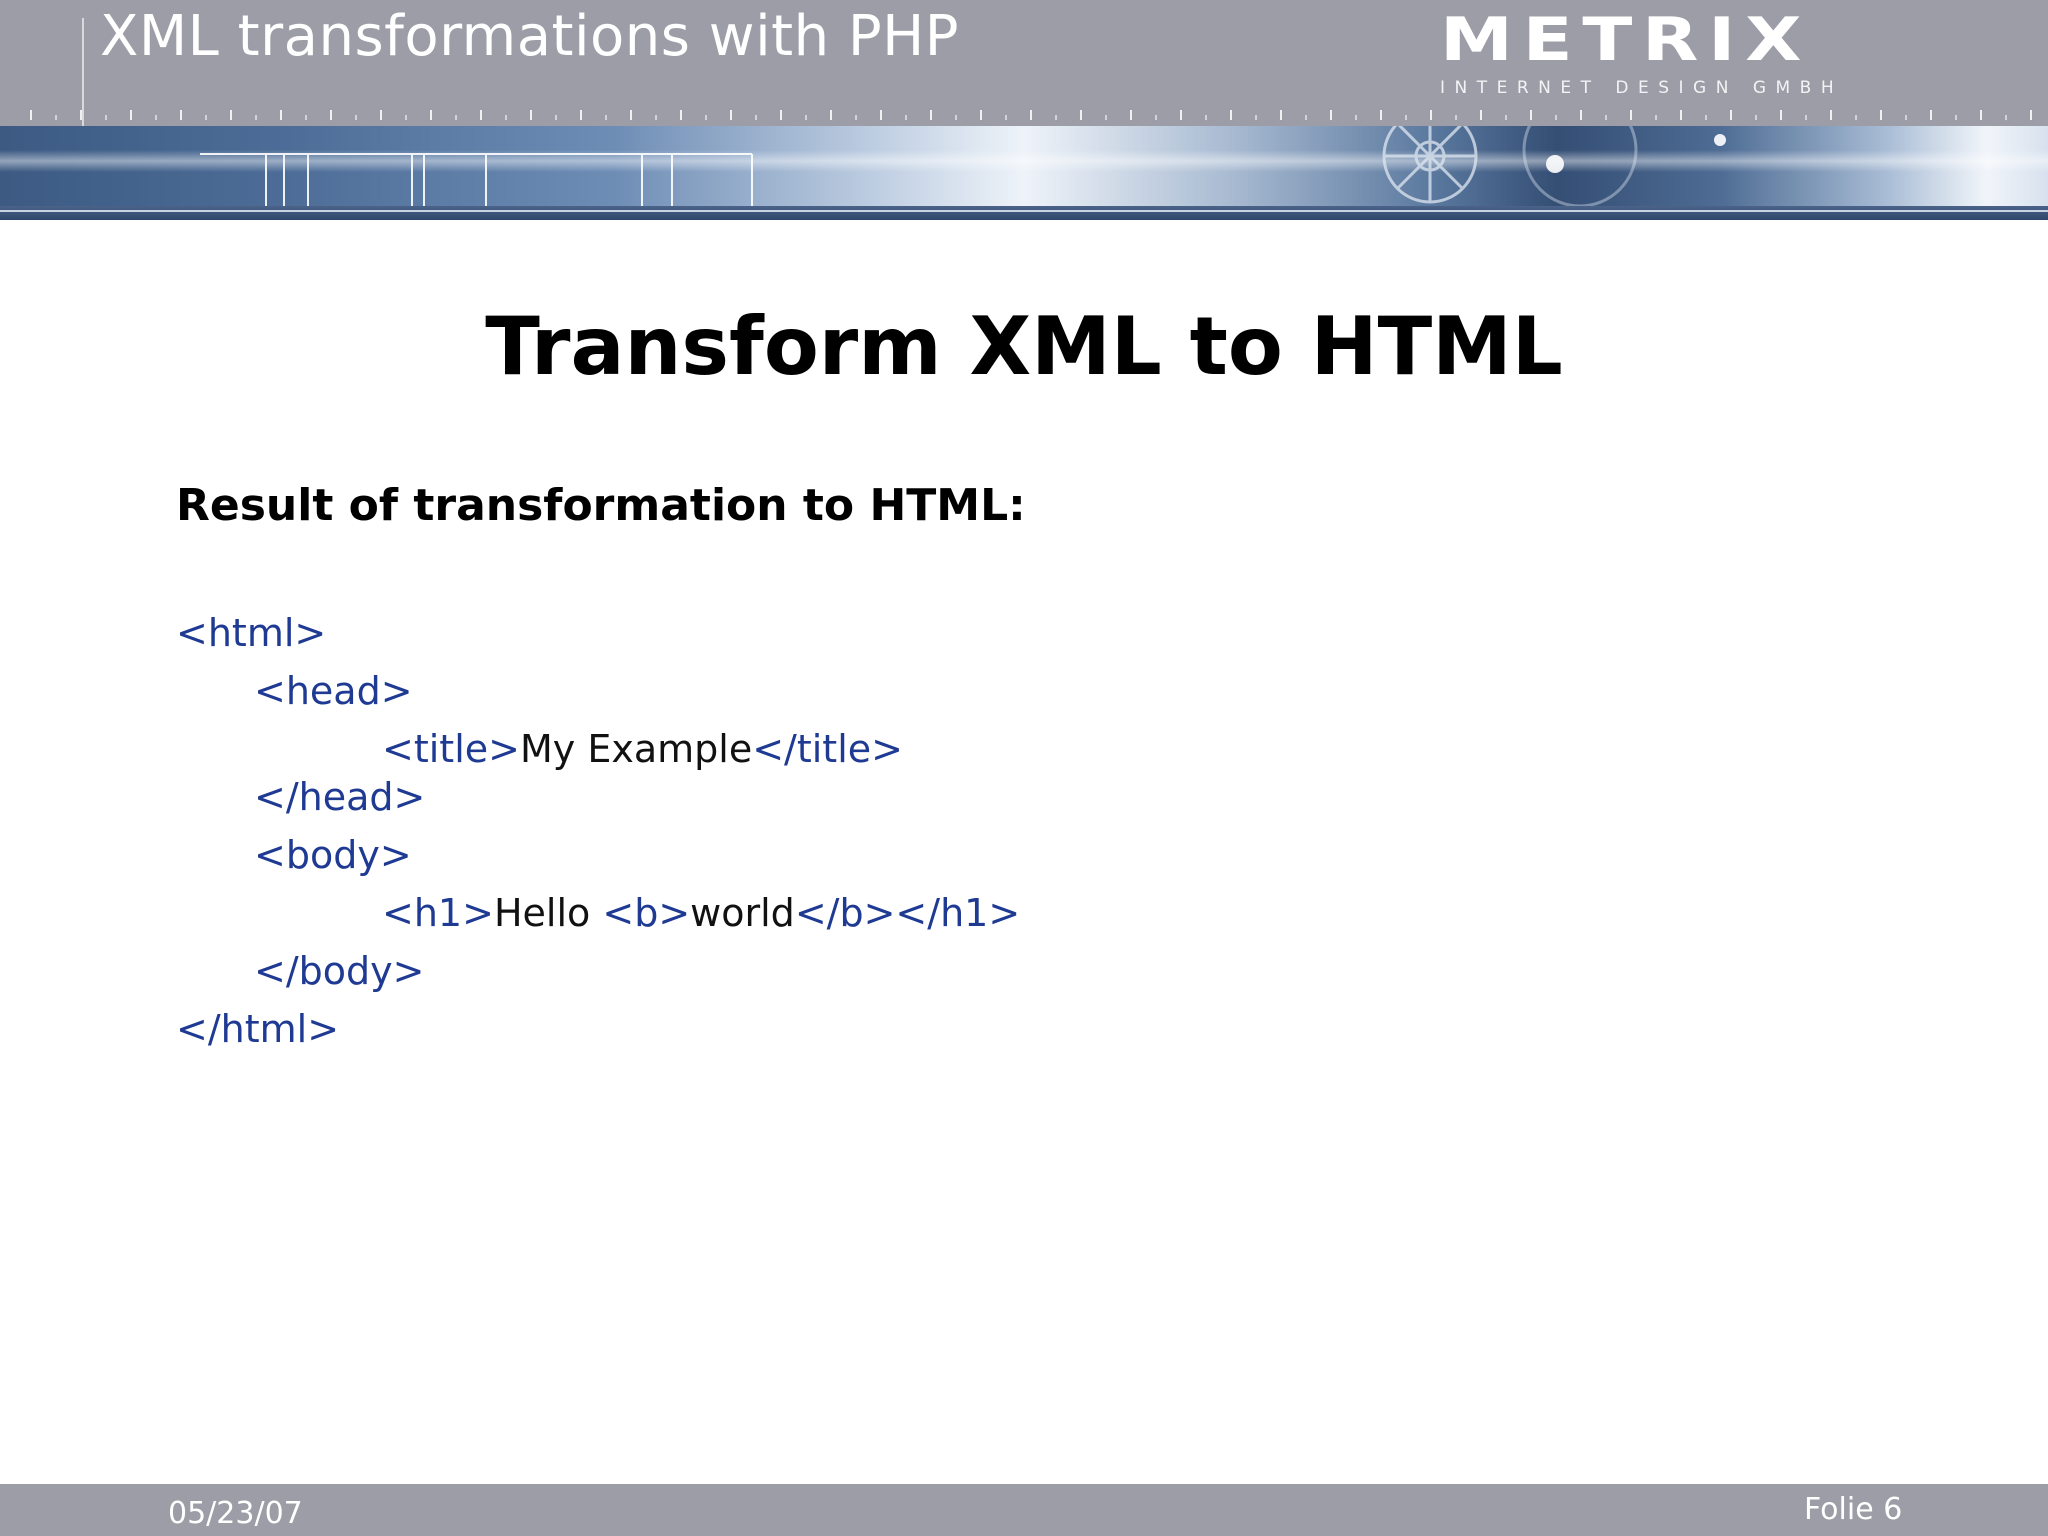 The image size is (2048, 1536). I want to click on logo-wordmark: METRIX, so click(1626, 40).